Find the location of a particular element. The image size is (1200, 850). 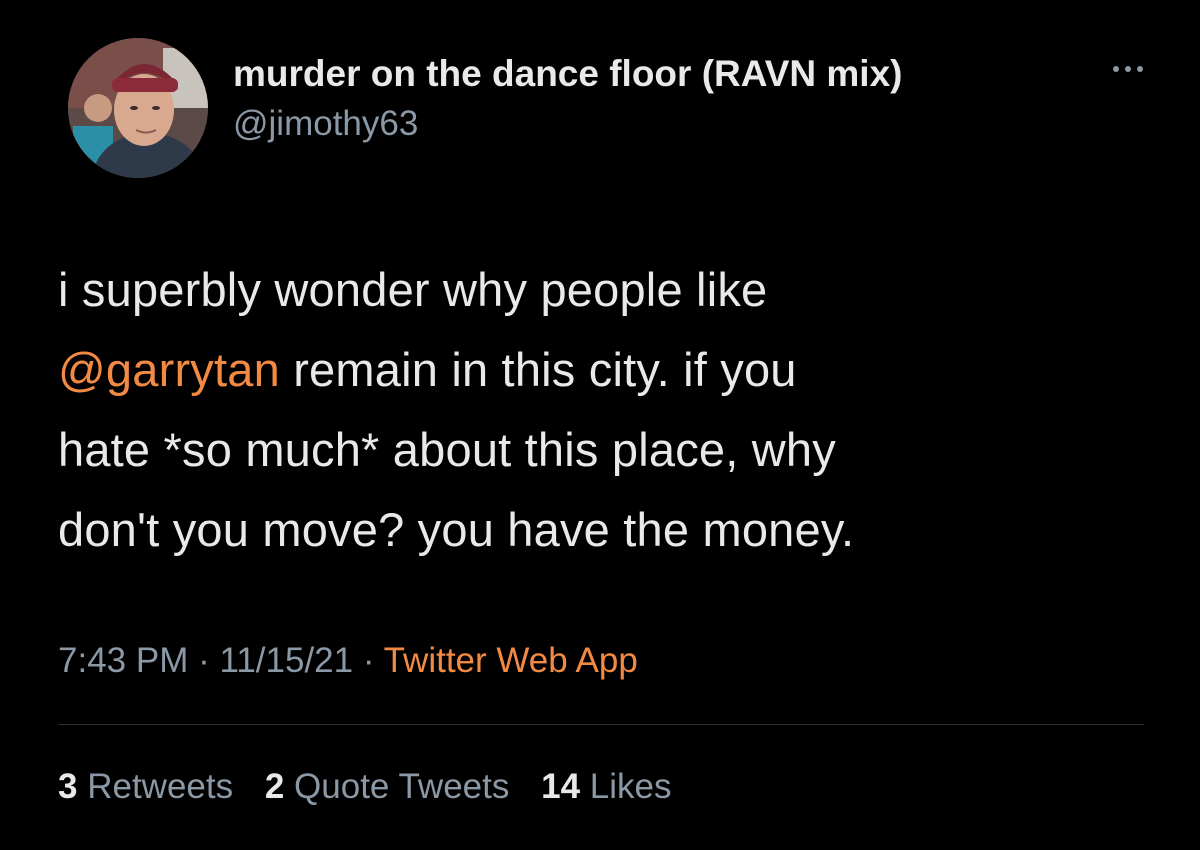

avatar-image is located at coordinates (138, 108).